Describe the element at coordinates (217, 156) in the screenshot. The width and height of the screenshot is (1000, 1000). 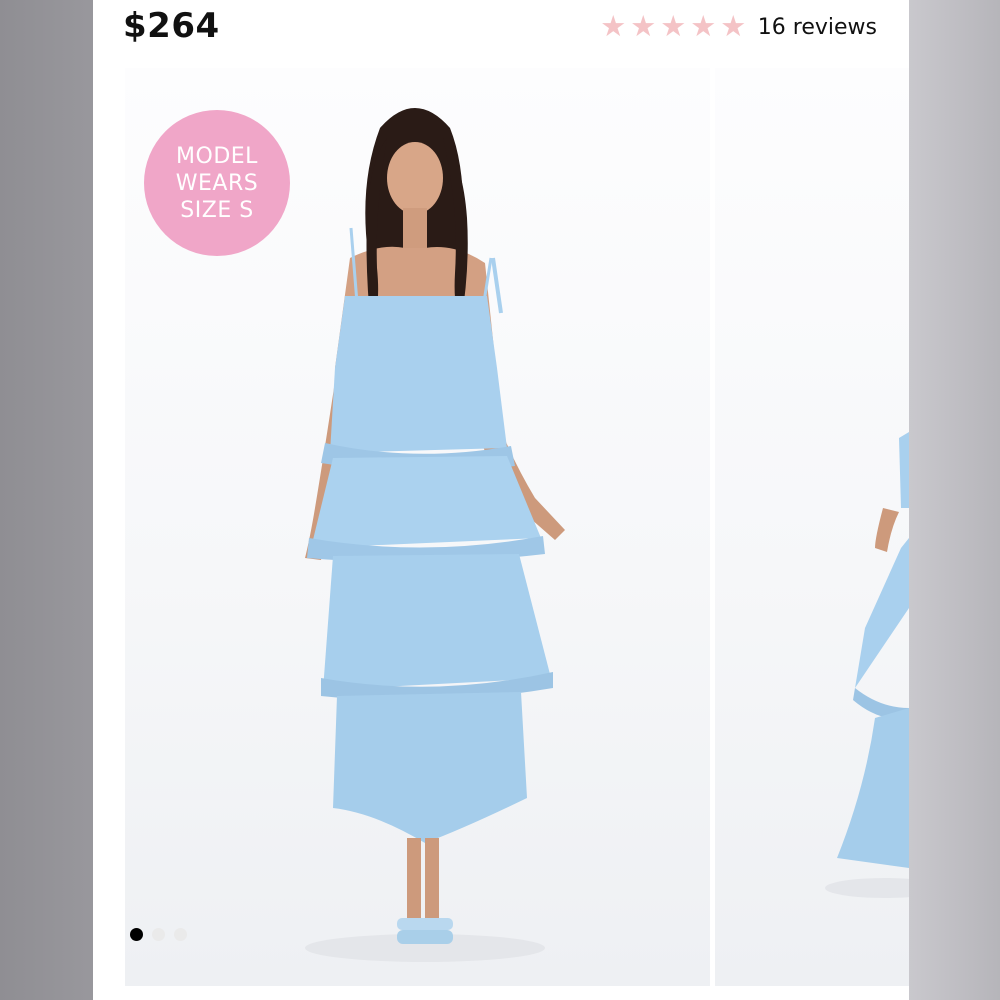
I see `badge-line: MODEL` at that location.